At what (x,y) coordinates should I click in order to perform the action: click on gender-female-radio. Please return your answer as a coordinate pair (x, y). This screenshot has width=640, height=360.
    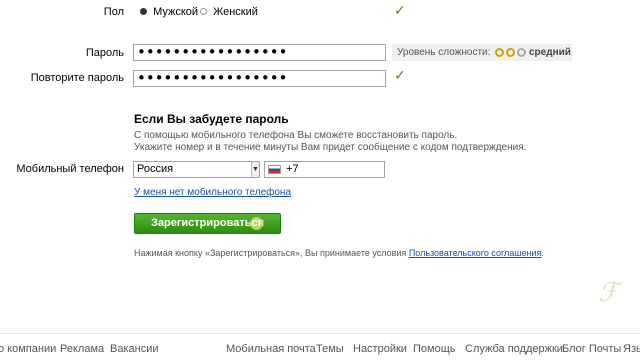
    Looking at the image, I should click on (203, 11).